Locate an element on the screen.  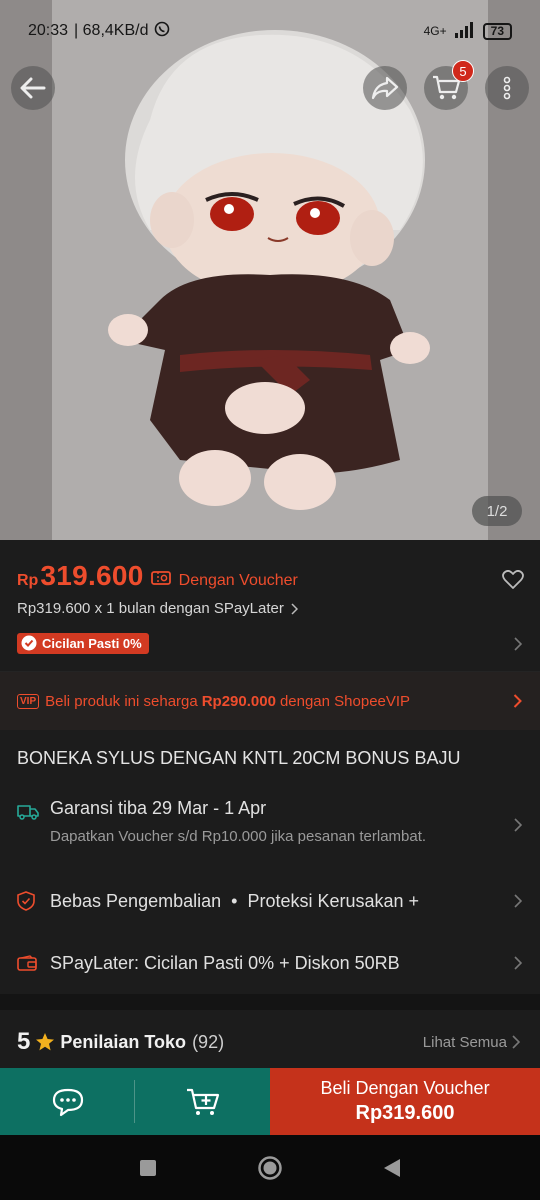
spaylater-wallet-icon is located at coordinates (27, 963).